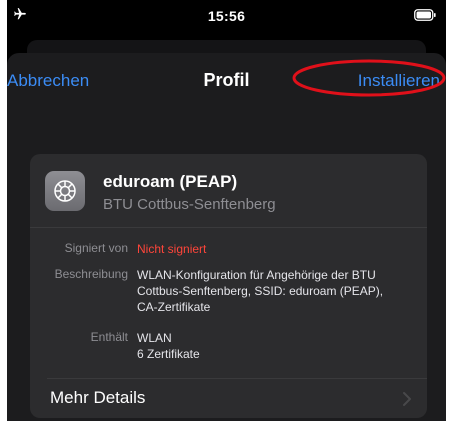 The height and width of the screenshot is (421, 454). I want to click on more-details-row: Mehr Details, so click(228, 398).